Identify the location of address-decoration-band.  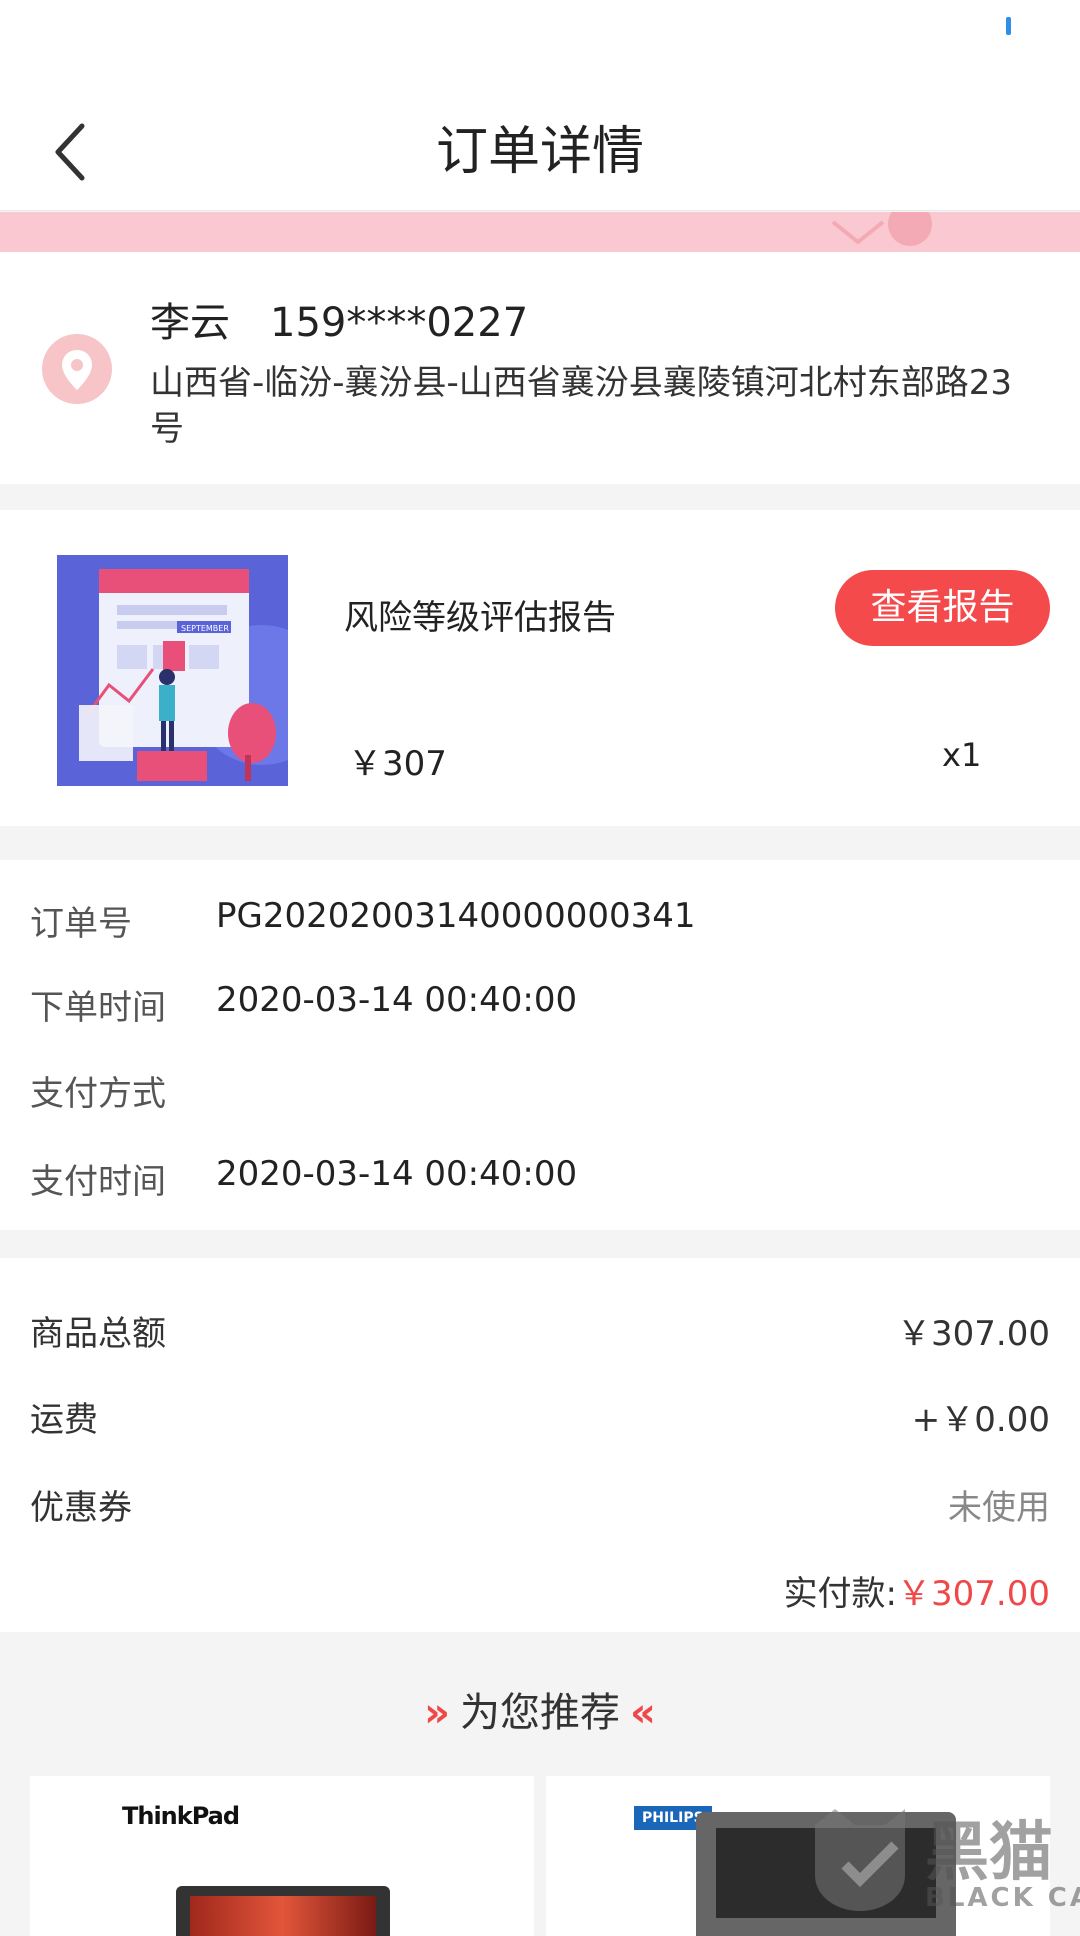
(540, 232).